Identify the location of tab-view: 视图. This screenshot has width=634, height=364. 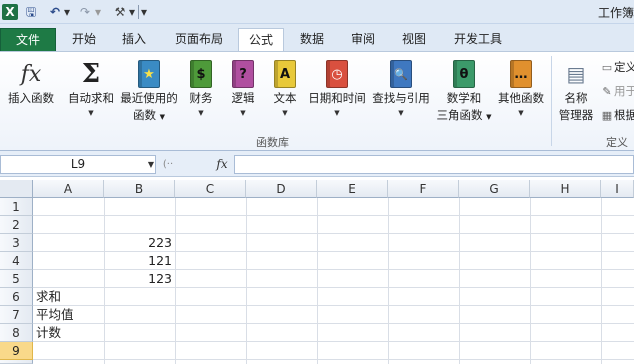
(414, 40).